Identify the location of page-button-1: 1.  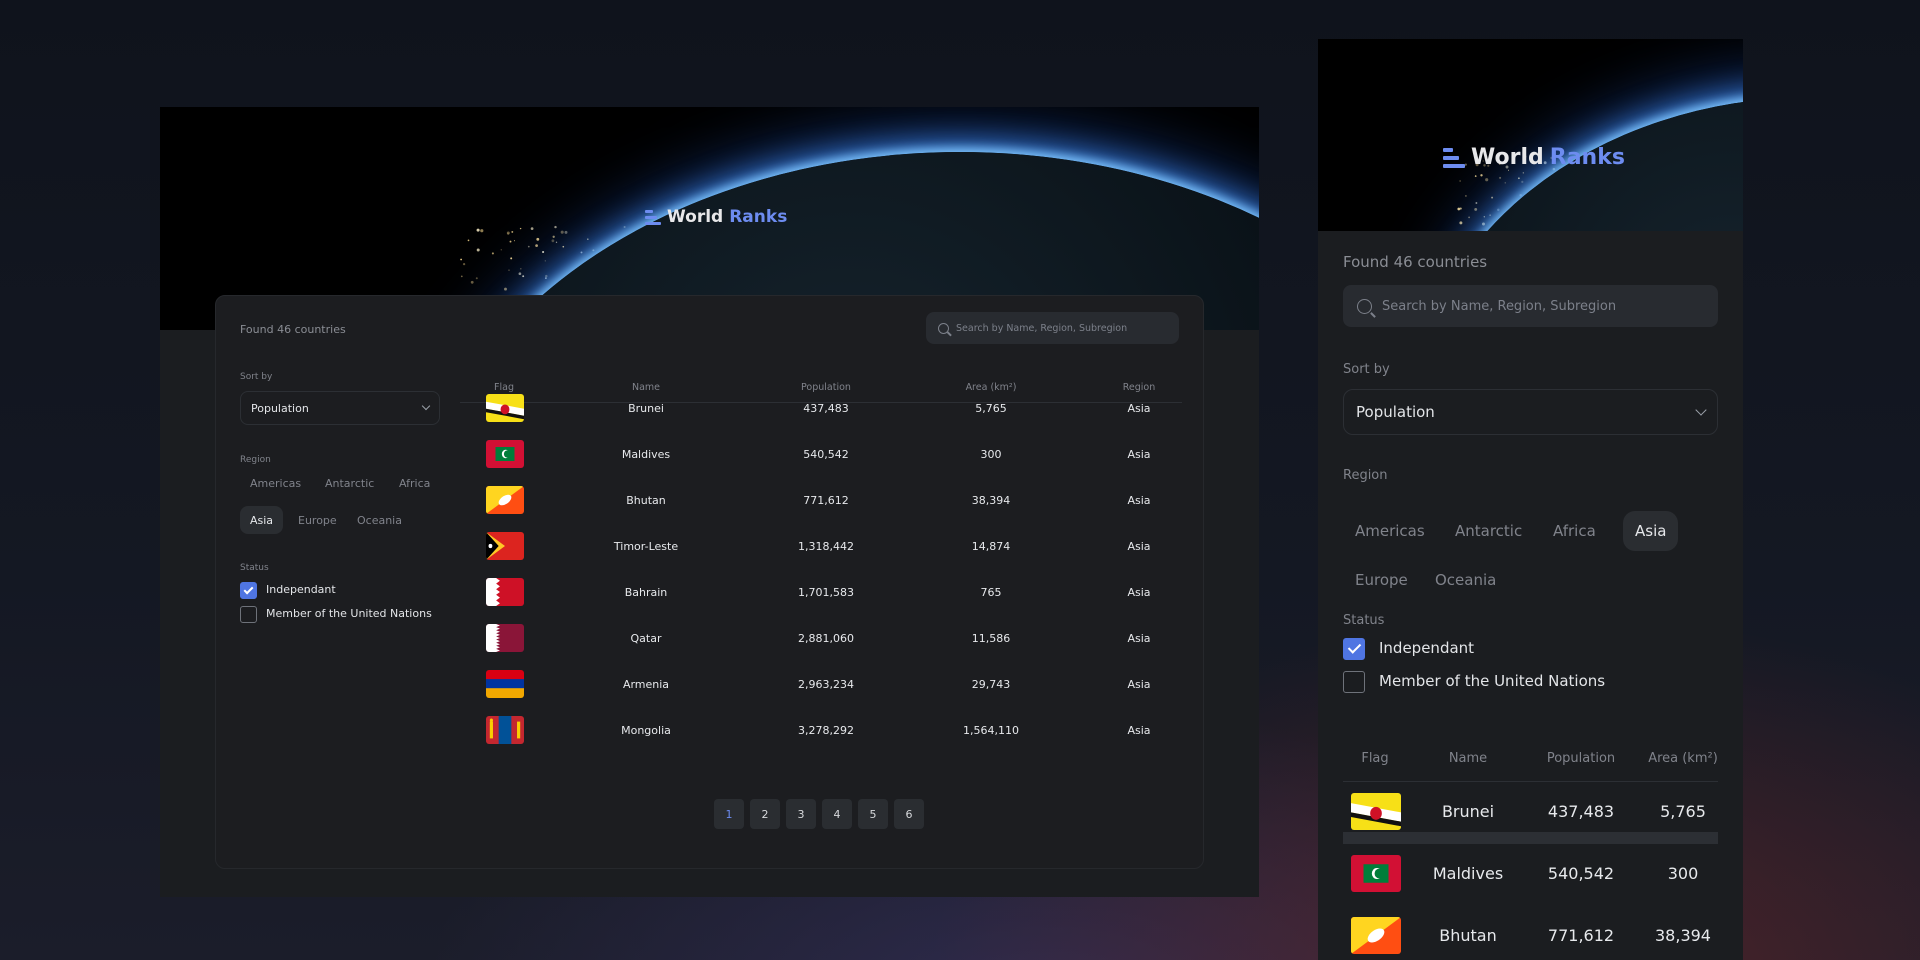
(729, 814).